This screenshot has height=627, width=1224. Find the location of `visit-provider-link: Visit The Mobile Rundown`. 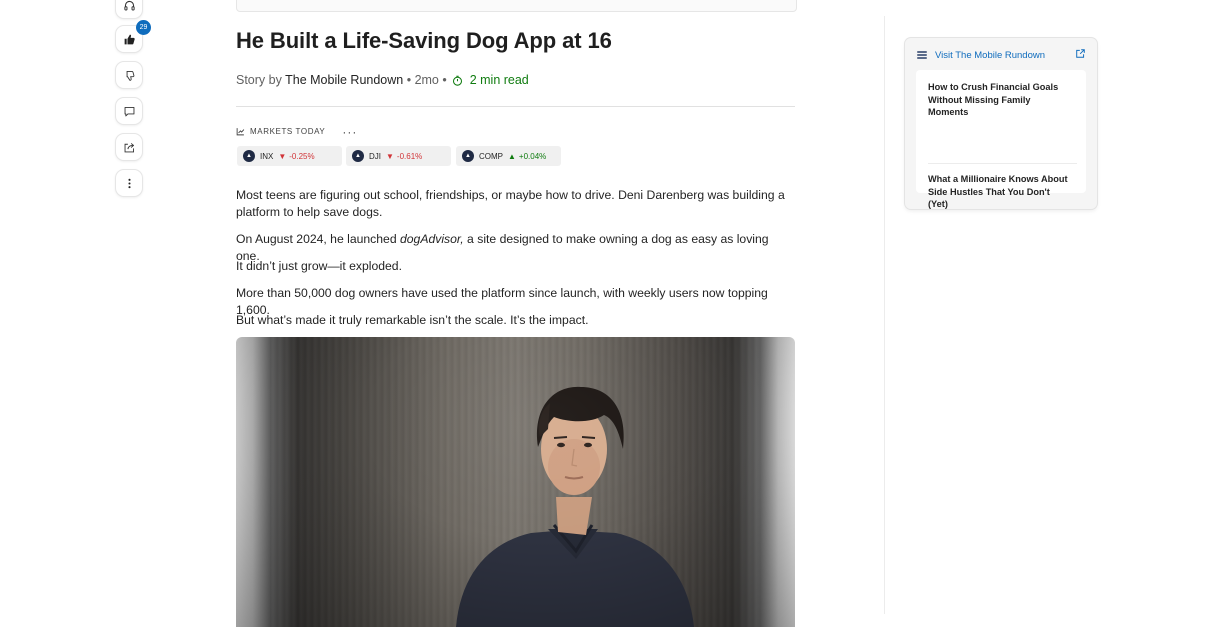

visit-provider-link: Visit The Mobile Rundown is located at coordinates (990, 55).